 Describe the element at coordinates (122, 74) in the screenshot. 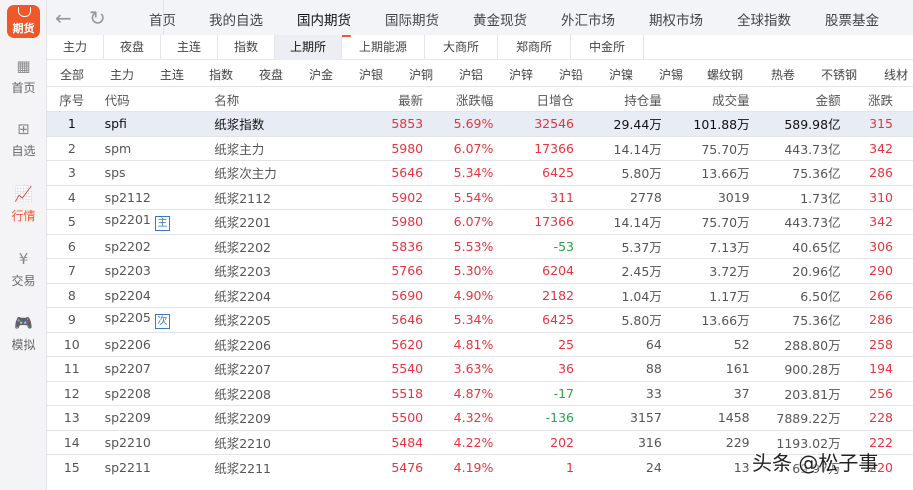

I see `filter-1: 主力` at that location.